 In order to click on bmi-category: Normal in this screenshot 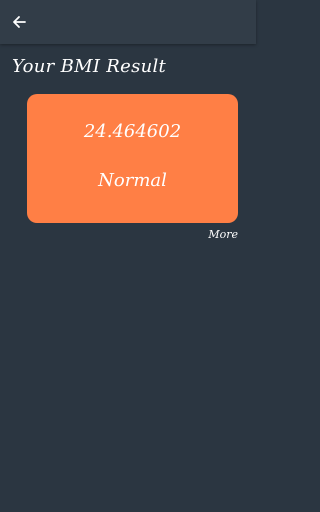, I will do `click(132, 180)`.